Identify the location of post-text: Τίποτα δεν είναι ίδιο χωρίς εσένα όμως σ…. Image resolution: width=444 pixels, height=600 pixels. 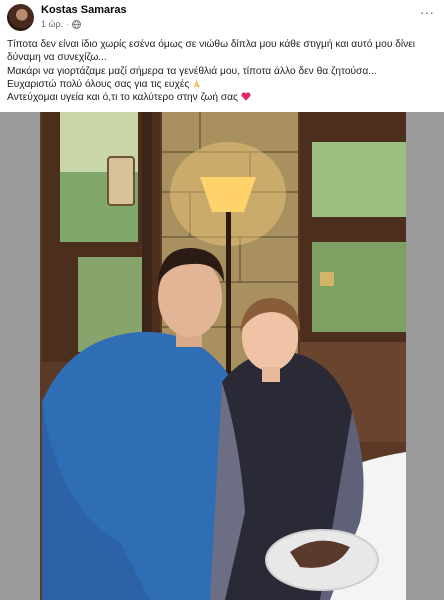
(222, 71).